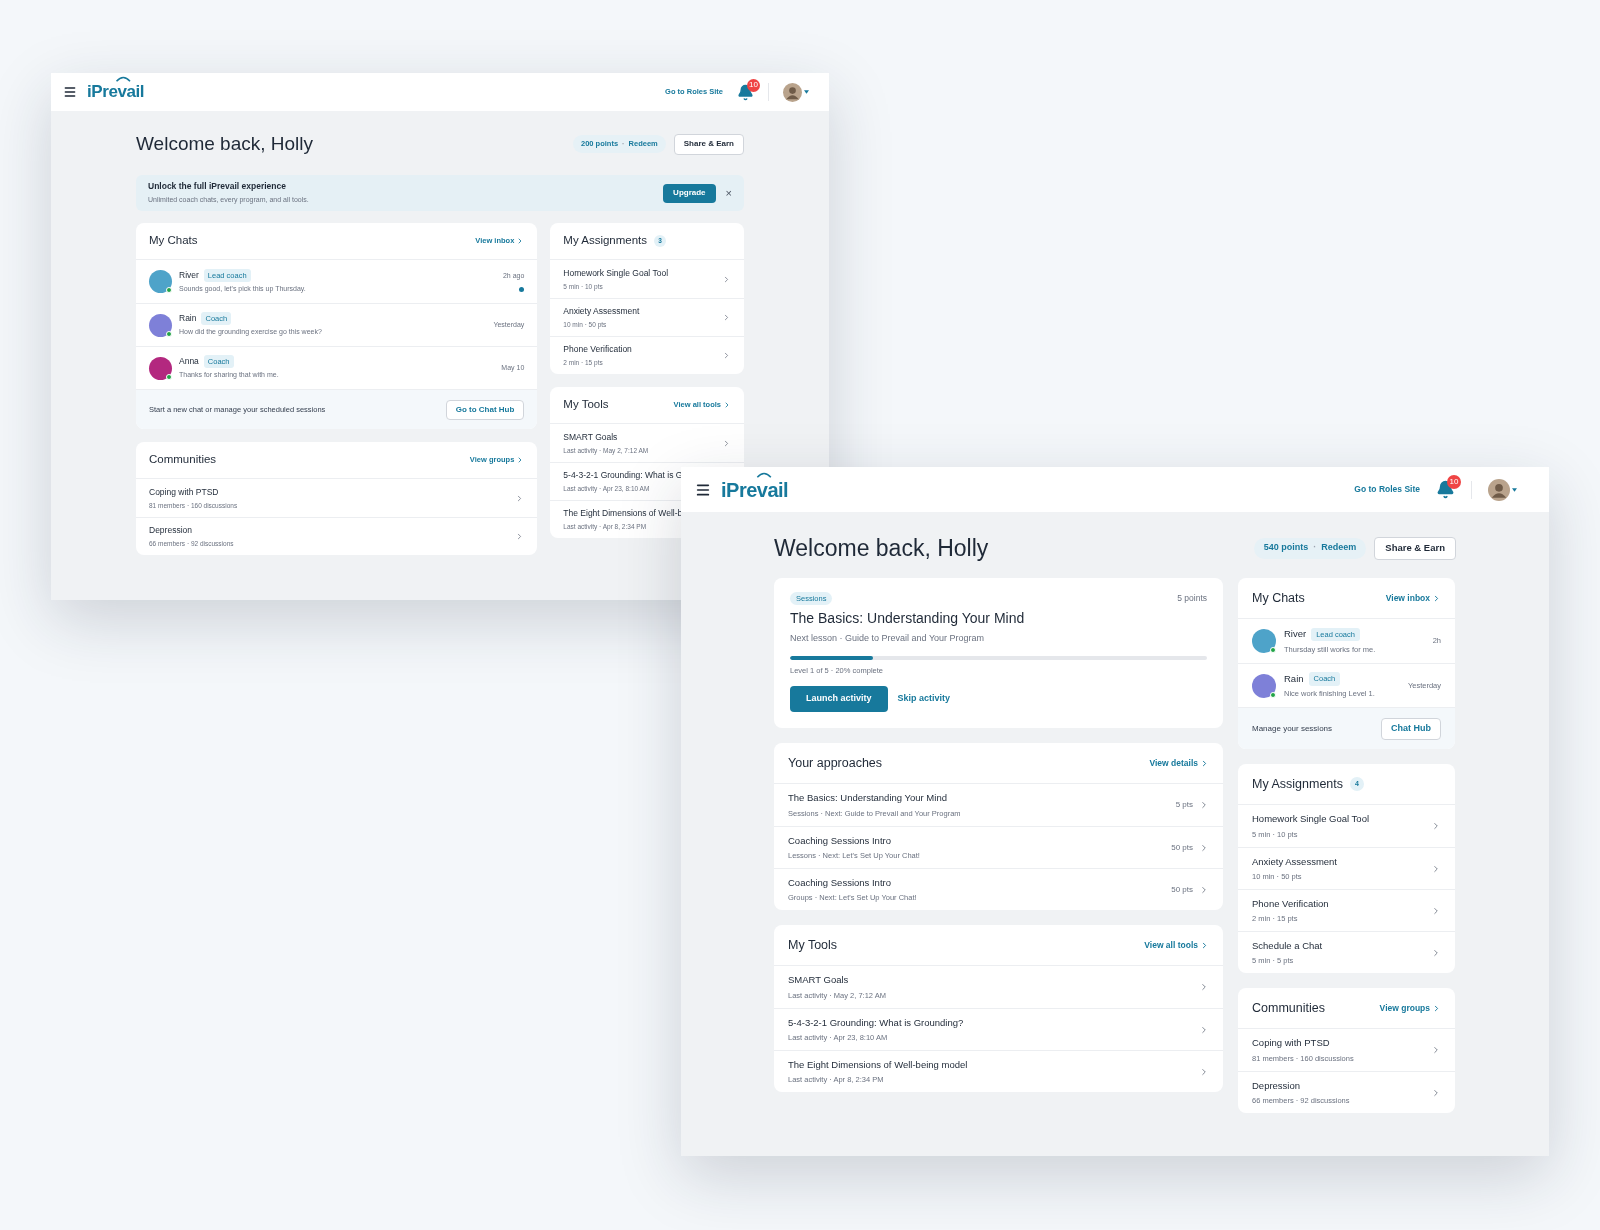  Describe the element at coordinates (839, 699) in the screenshot. I see `launch-button: Launch activity` at that location.